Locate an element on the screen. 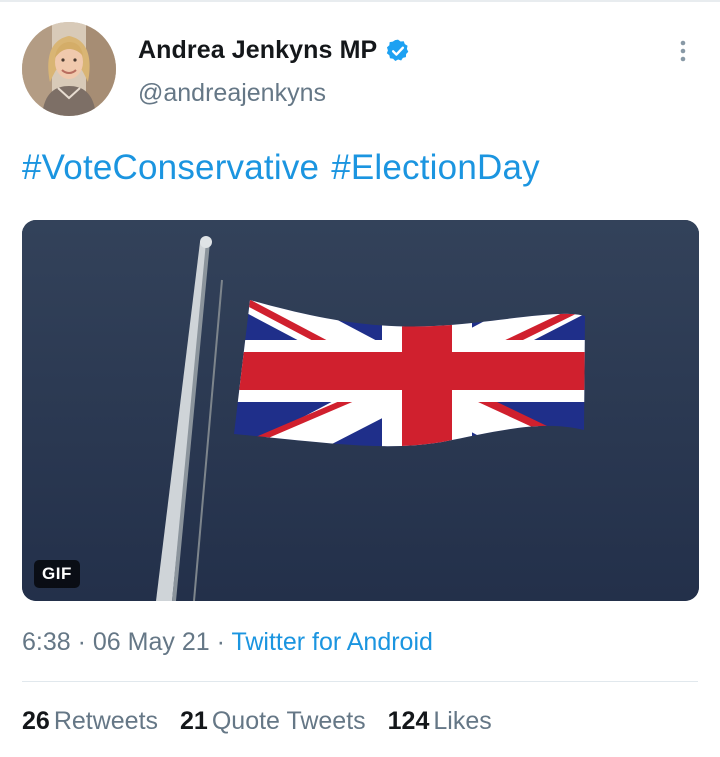 Image resolution: width=720 pixels, height=757 pixels. more-options-button is located at coordinates (683, 51).